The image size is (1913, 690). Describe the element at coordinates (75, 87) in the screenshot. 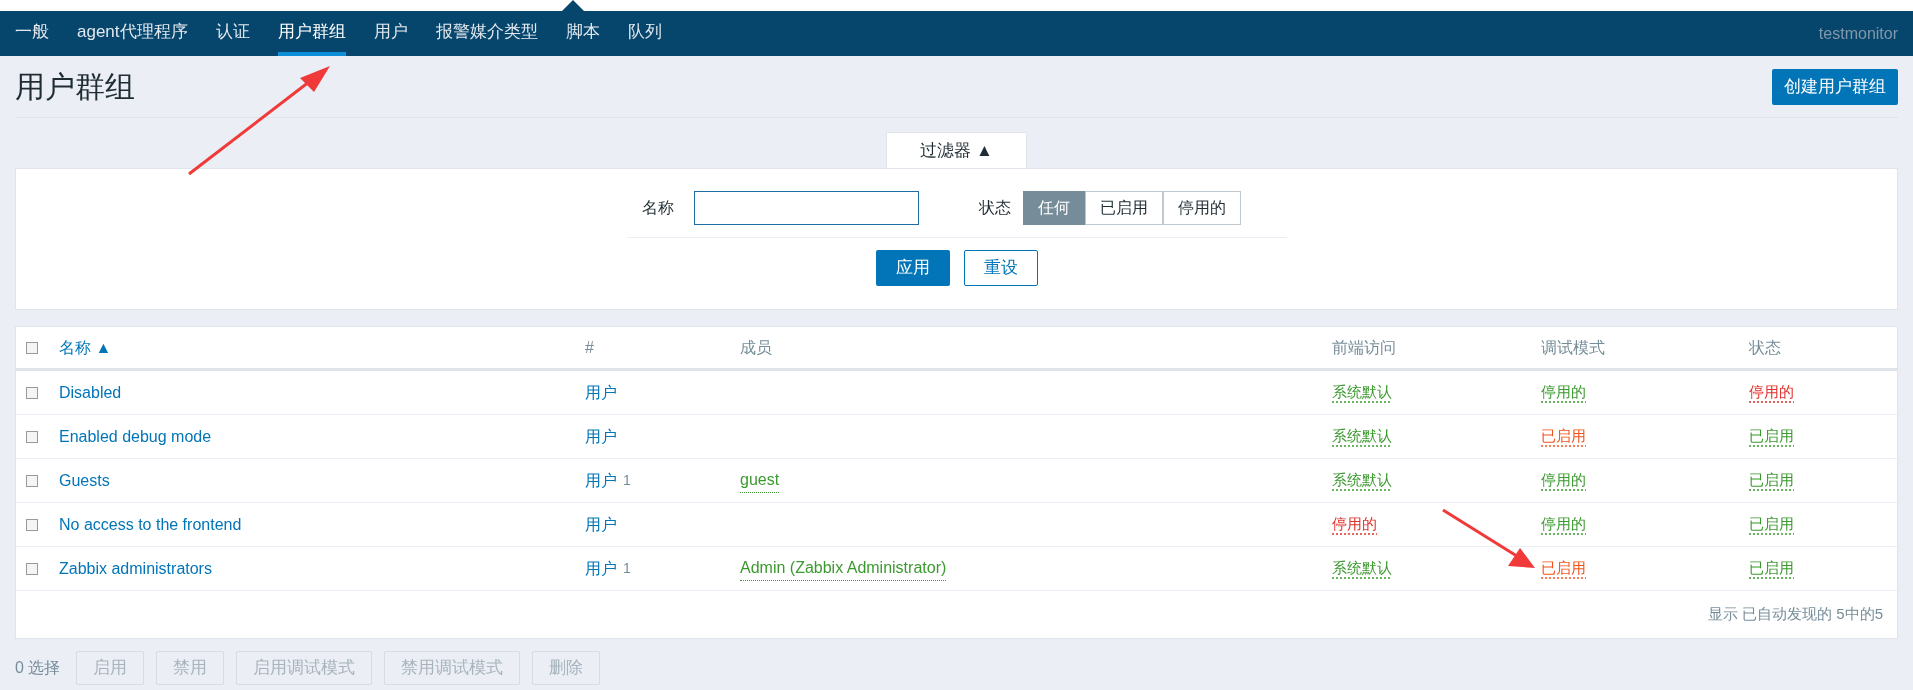

I see `page-title: 用户群组` at that location.